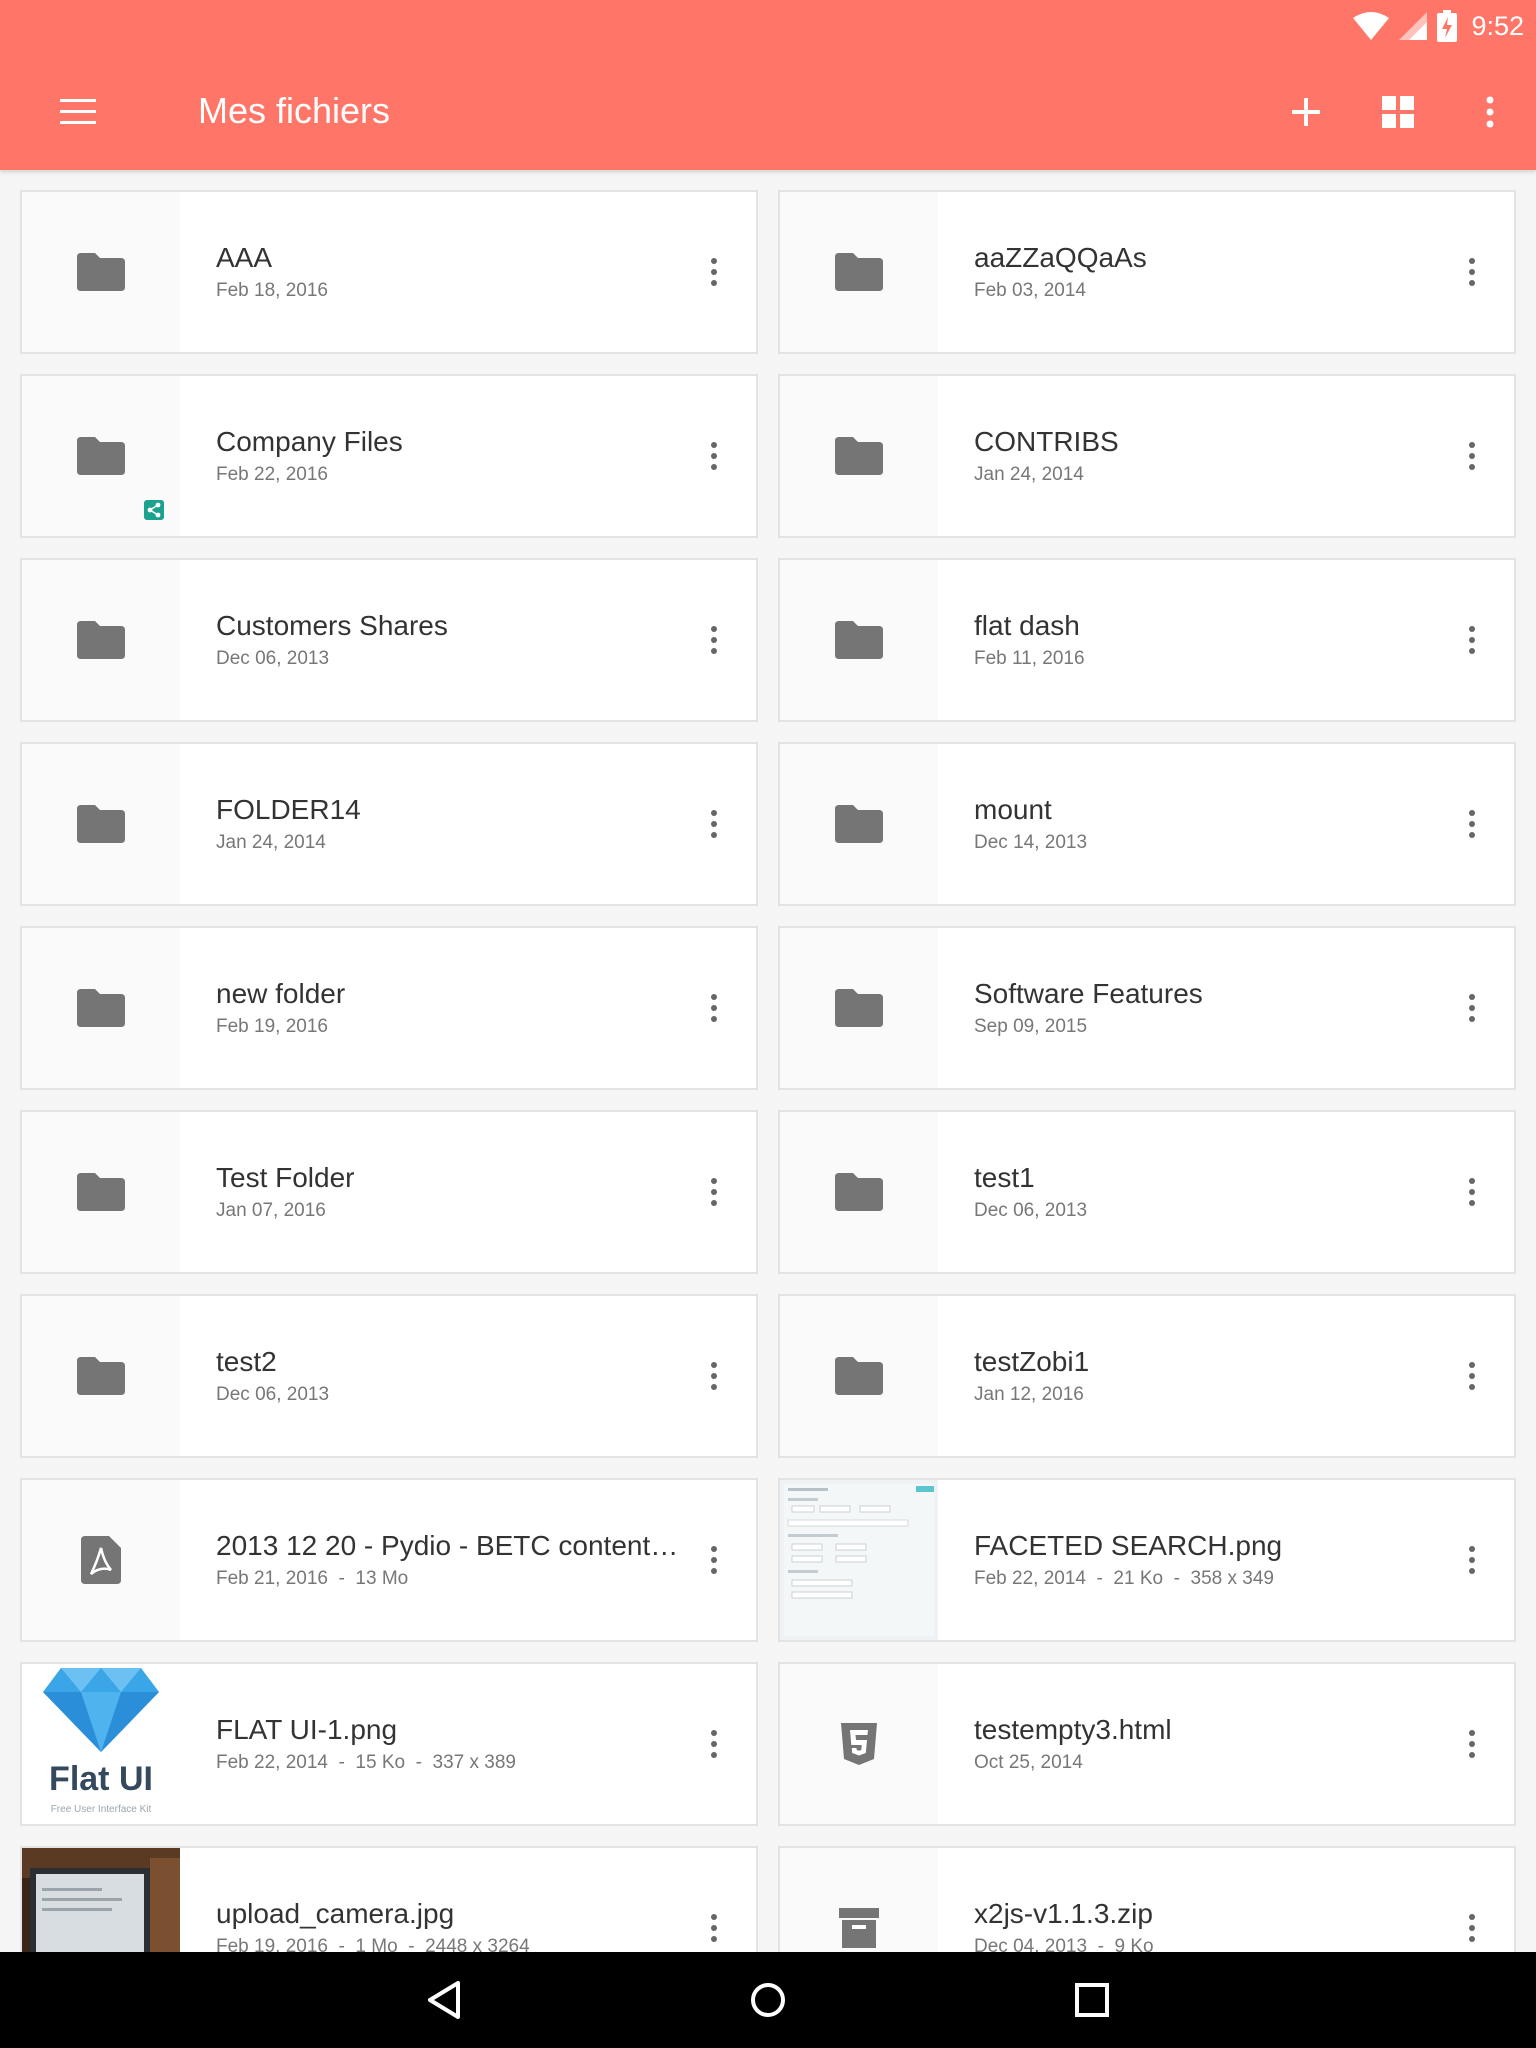 Image resolution: width=1536 pixels, height=2048 pixels. What do you see at coordinates (271, 1210) in the screenshot?
I see `file-meta: Jan 07, 2016` at bounding box center [271, 1210].